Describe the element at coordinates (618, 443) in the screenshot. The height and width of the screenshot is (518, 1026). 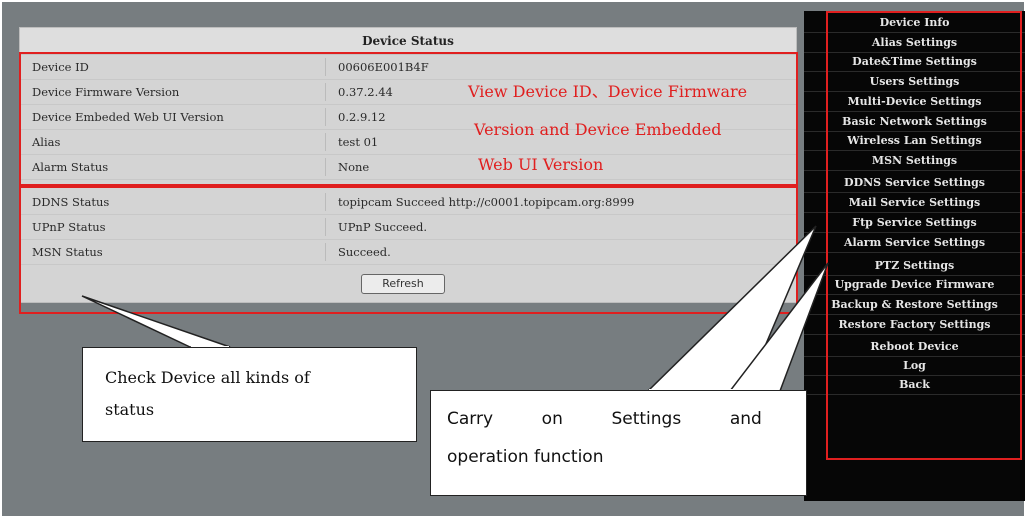
I see `settings-callout: Carry on Settings and operation function` at that location.